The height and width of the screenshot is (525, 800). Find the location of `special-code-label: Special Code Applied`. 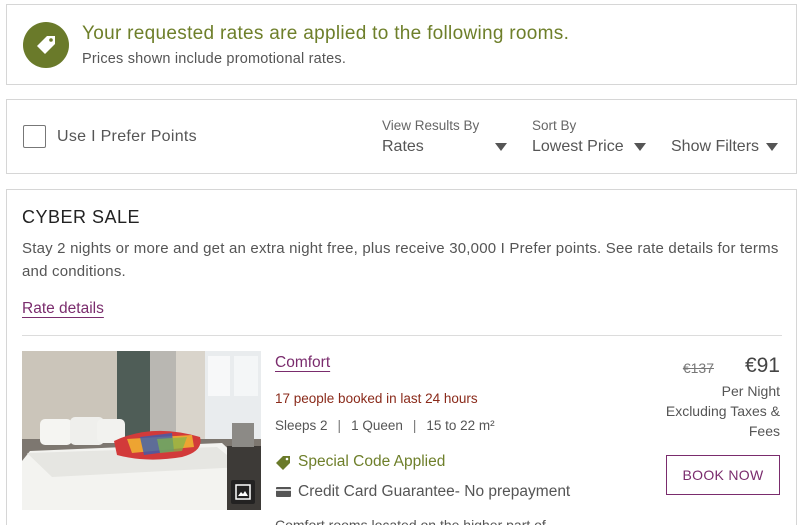

special-code-label: Special Code Applied is located at coordinates (372, 461).